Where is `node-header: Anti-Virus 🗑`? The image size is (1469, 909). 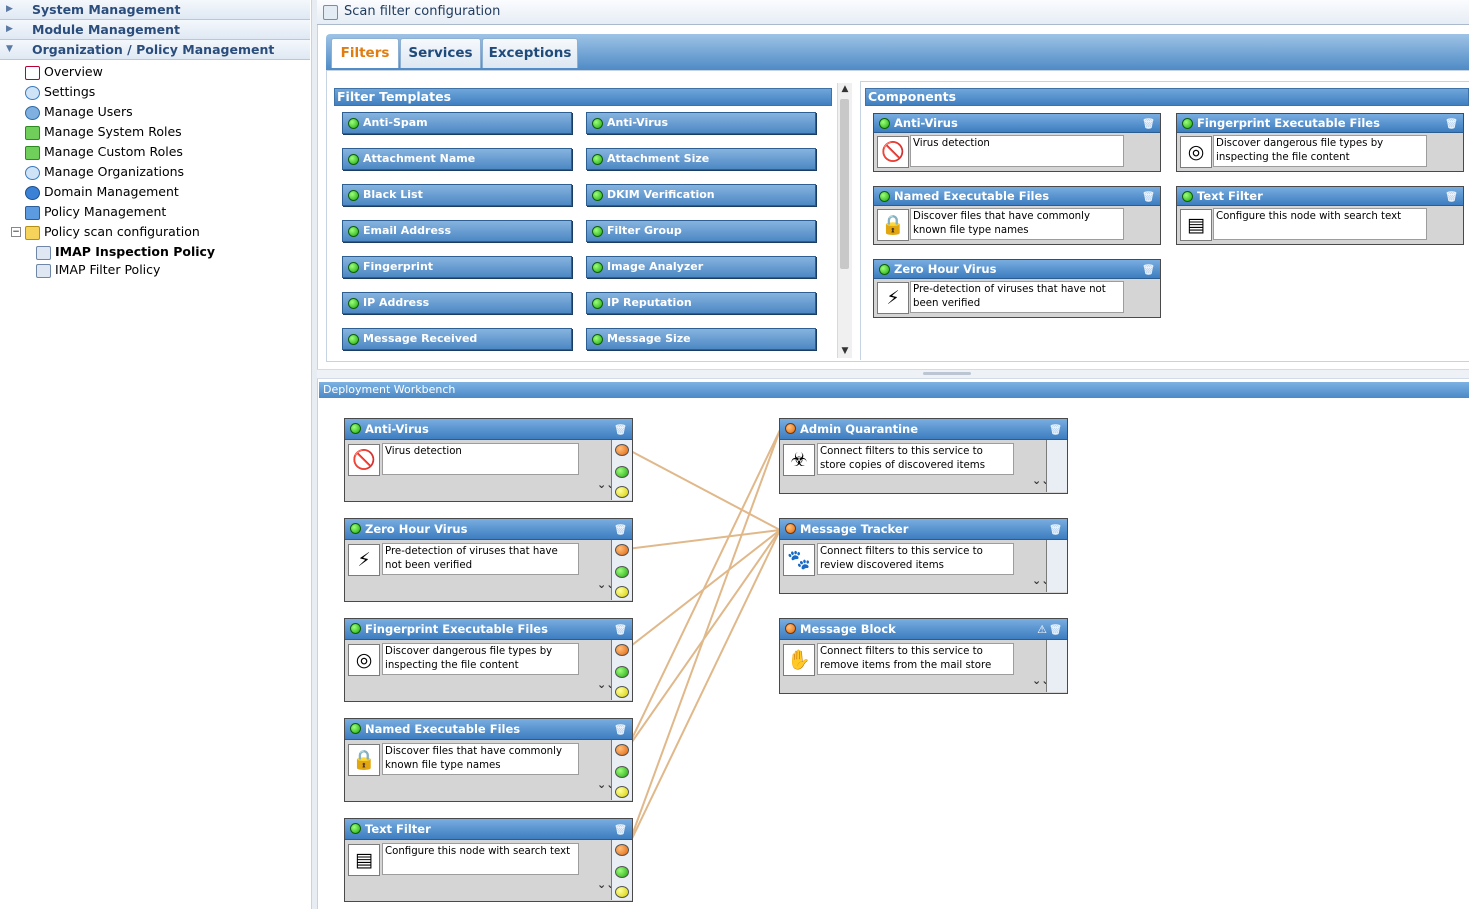 node-header: Anti-Virus 🗑 is located at coordinates (488, 429).